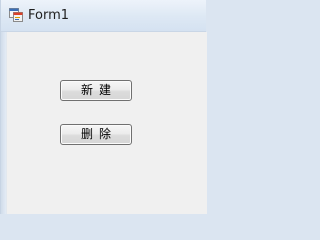 This screenshot has width=320, height=240. What do you see at coordinates (103, 16) in the screenshot?
I see `title-bar: Form1` at bounding box center [103, 16].